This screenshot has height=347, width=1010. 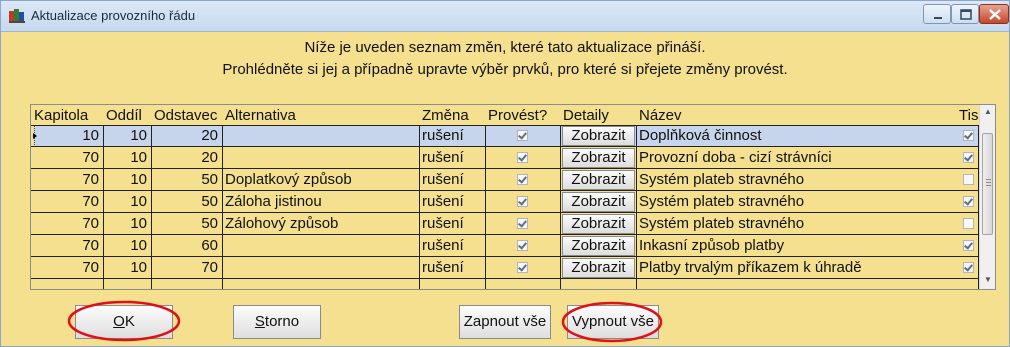 What do you see at coordinates (281, 224) in the screenshot?
I see `cell-alternativa: Zálohový způsob` at bounding box center [281, 224].